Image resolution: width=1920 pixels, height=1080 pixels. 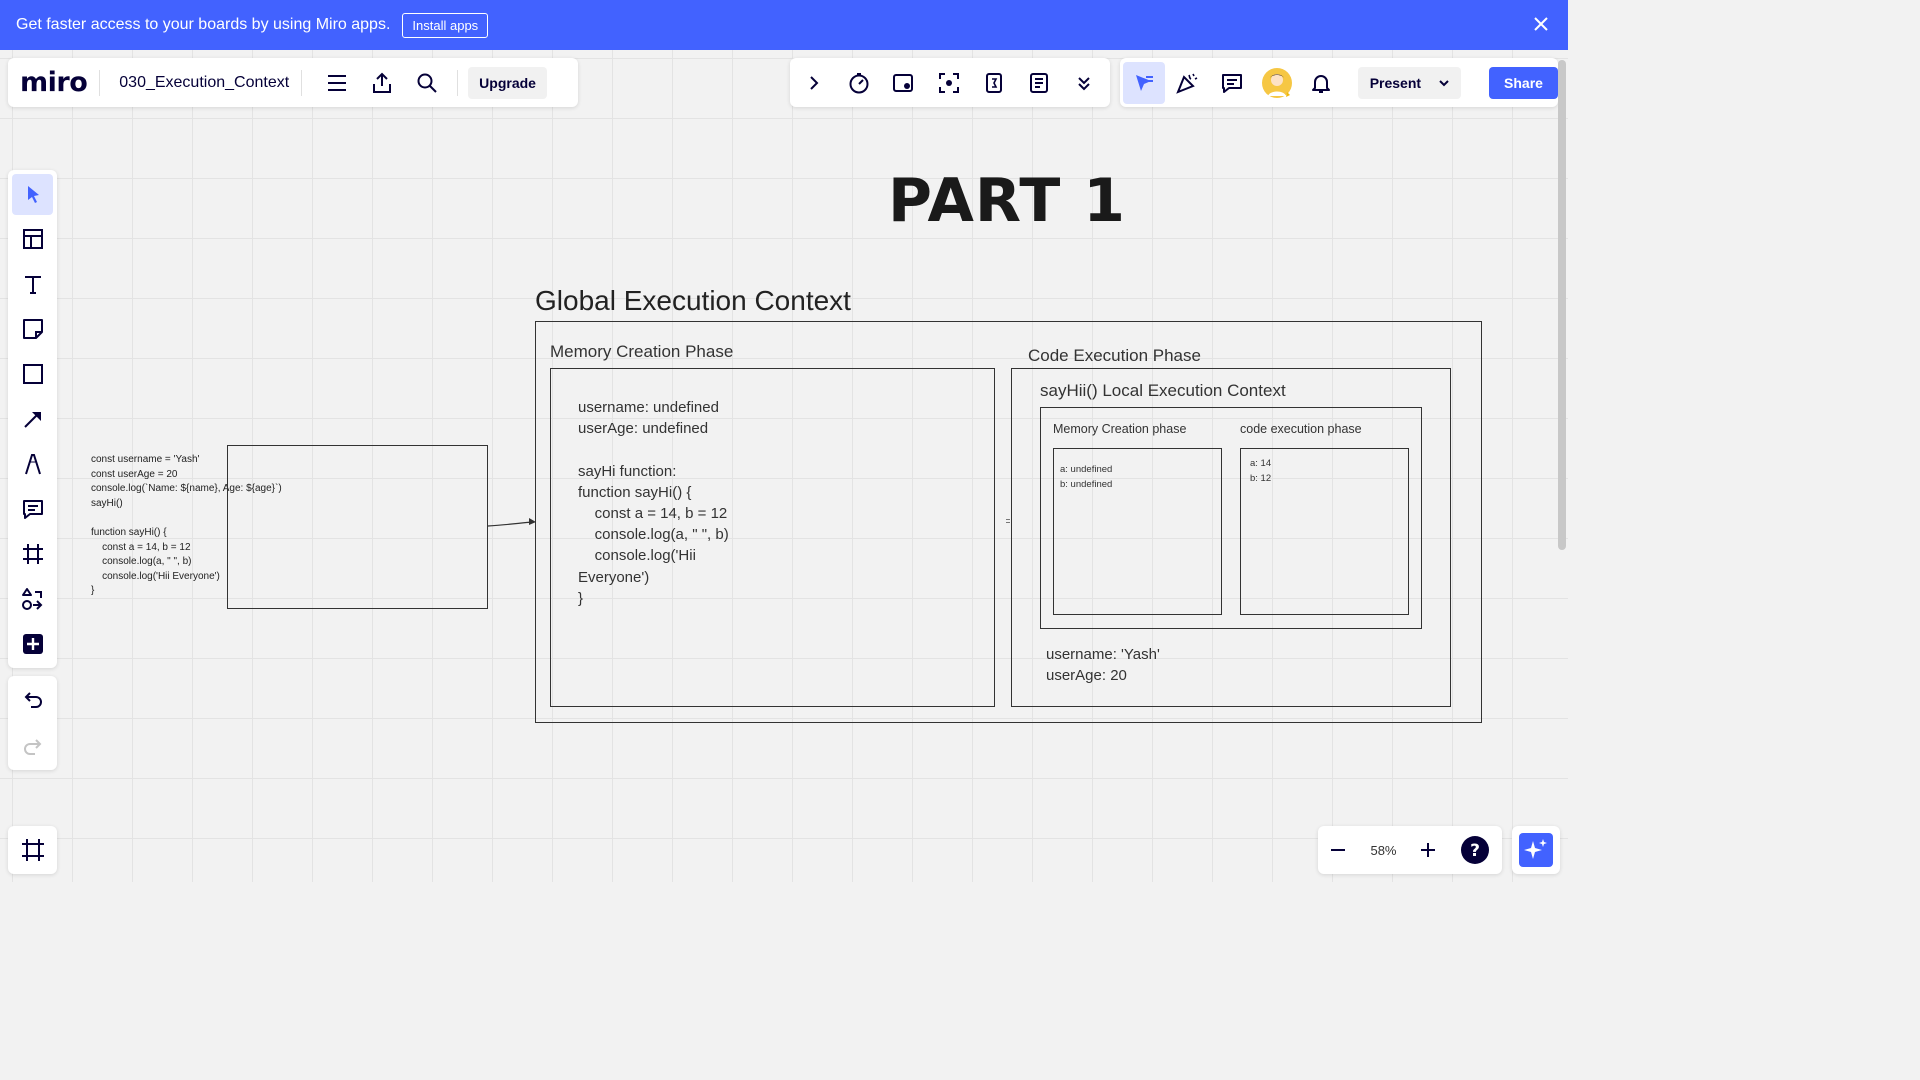 What do you see at coordinates (445, 25) in the screenshot?
I see `install-apps-button: Install apps` at bounding box center [445, 25].